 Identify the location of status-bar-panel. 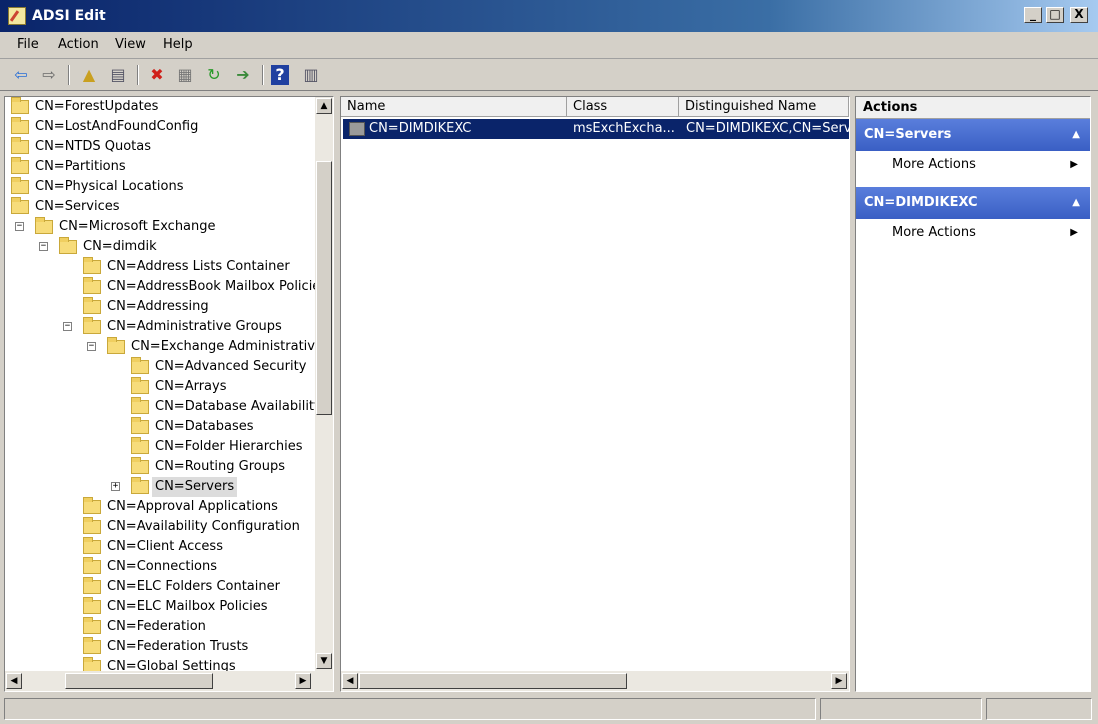
(901, 709).